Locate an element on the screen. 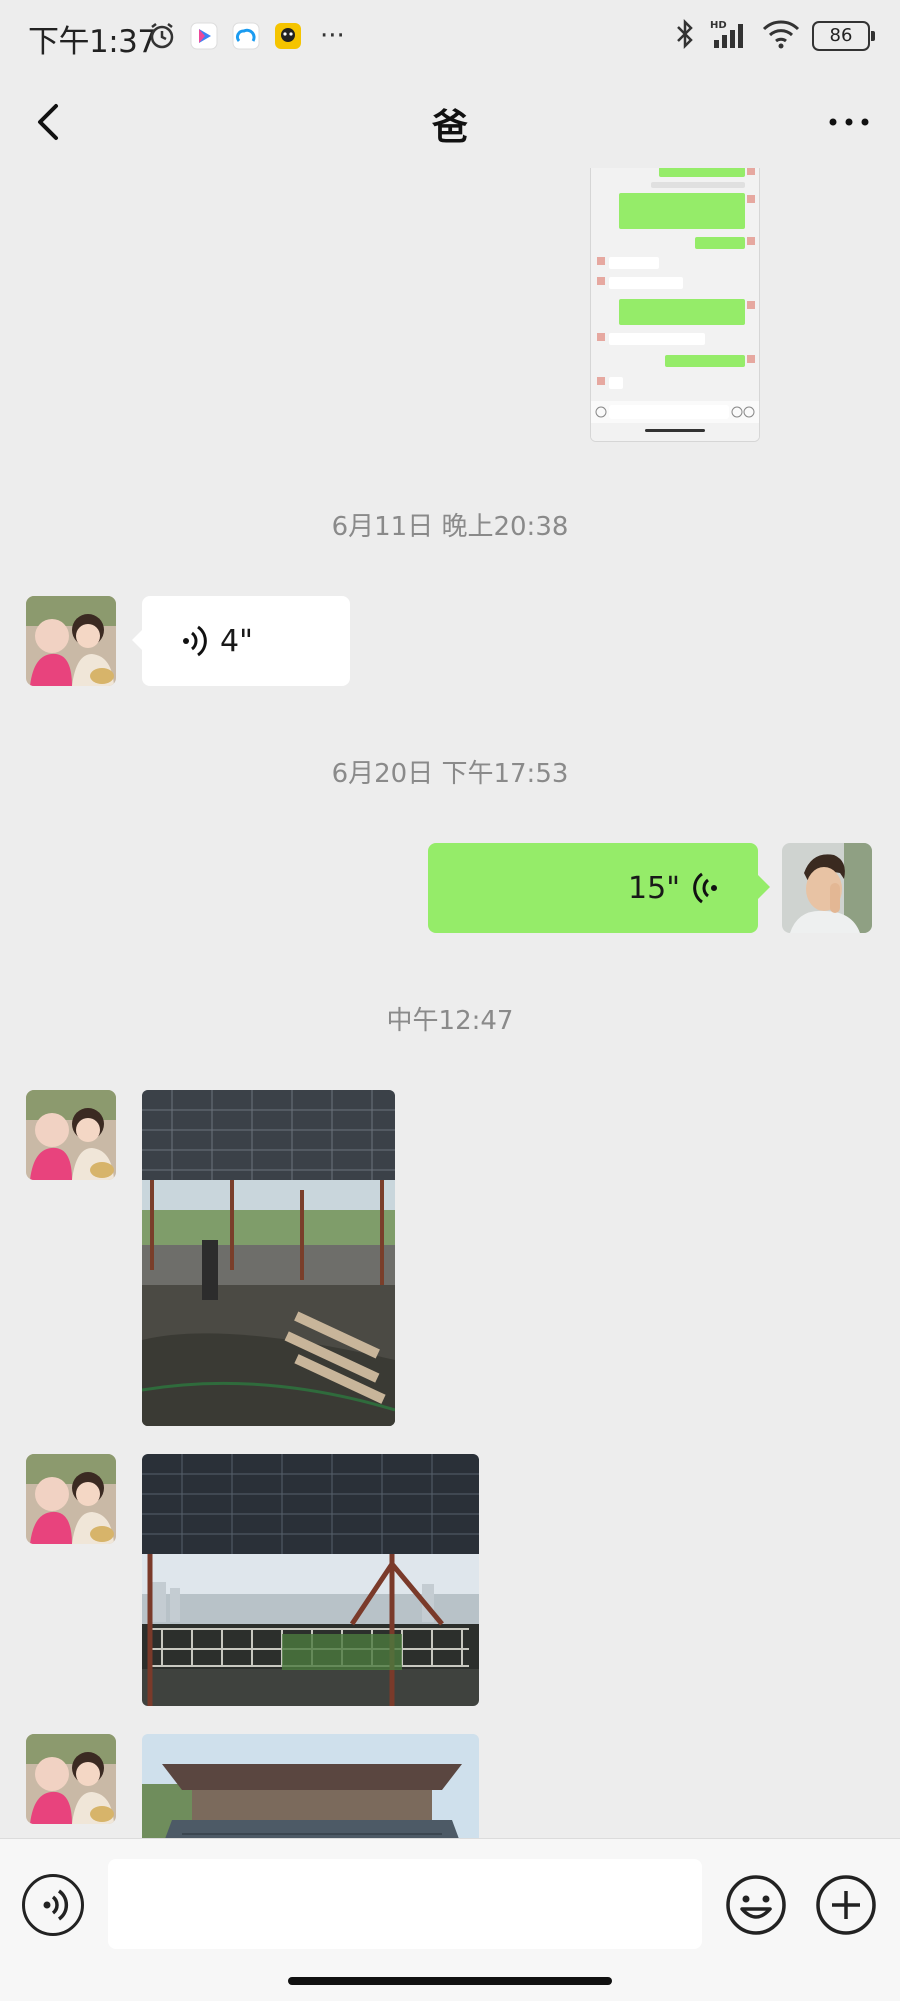 This screenshot has height=2001, width=900. more-actions-button is located at coordinates (846, 1905).